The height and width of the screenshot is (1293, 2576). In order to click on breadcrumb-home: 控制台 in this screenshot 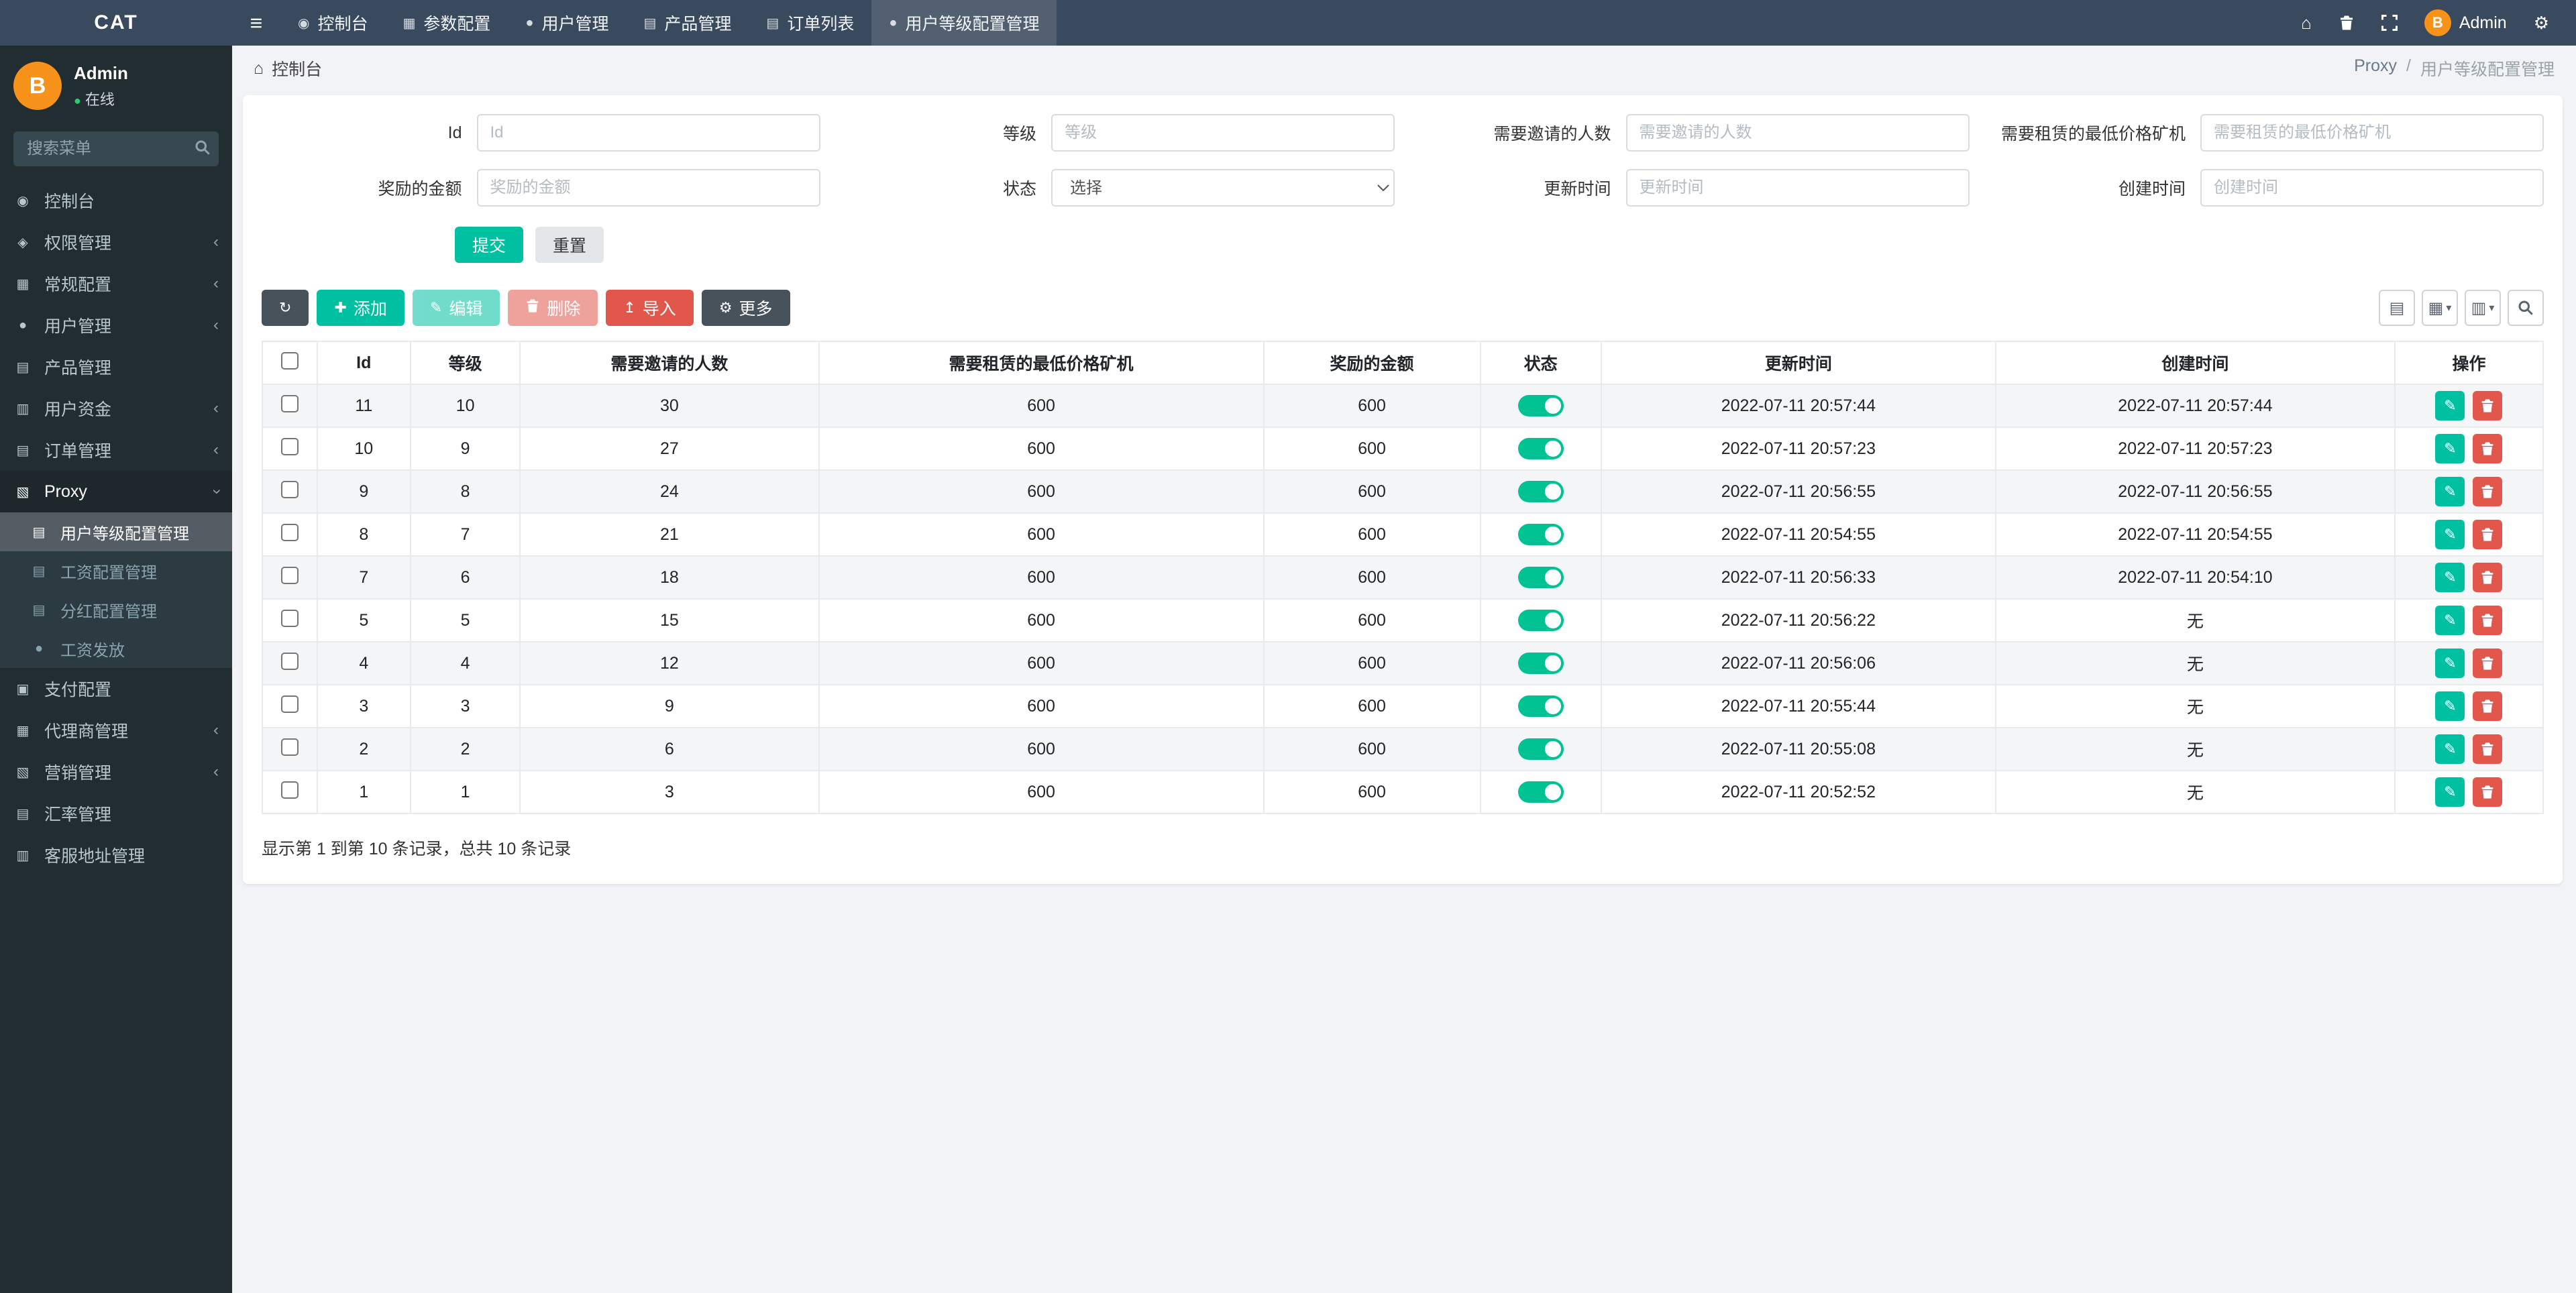, I will do `click(297, 68)`.